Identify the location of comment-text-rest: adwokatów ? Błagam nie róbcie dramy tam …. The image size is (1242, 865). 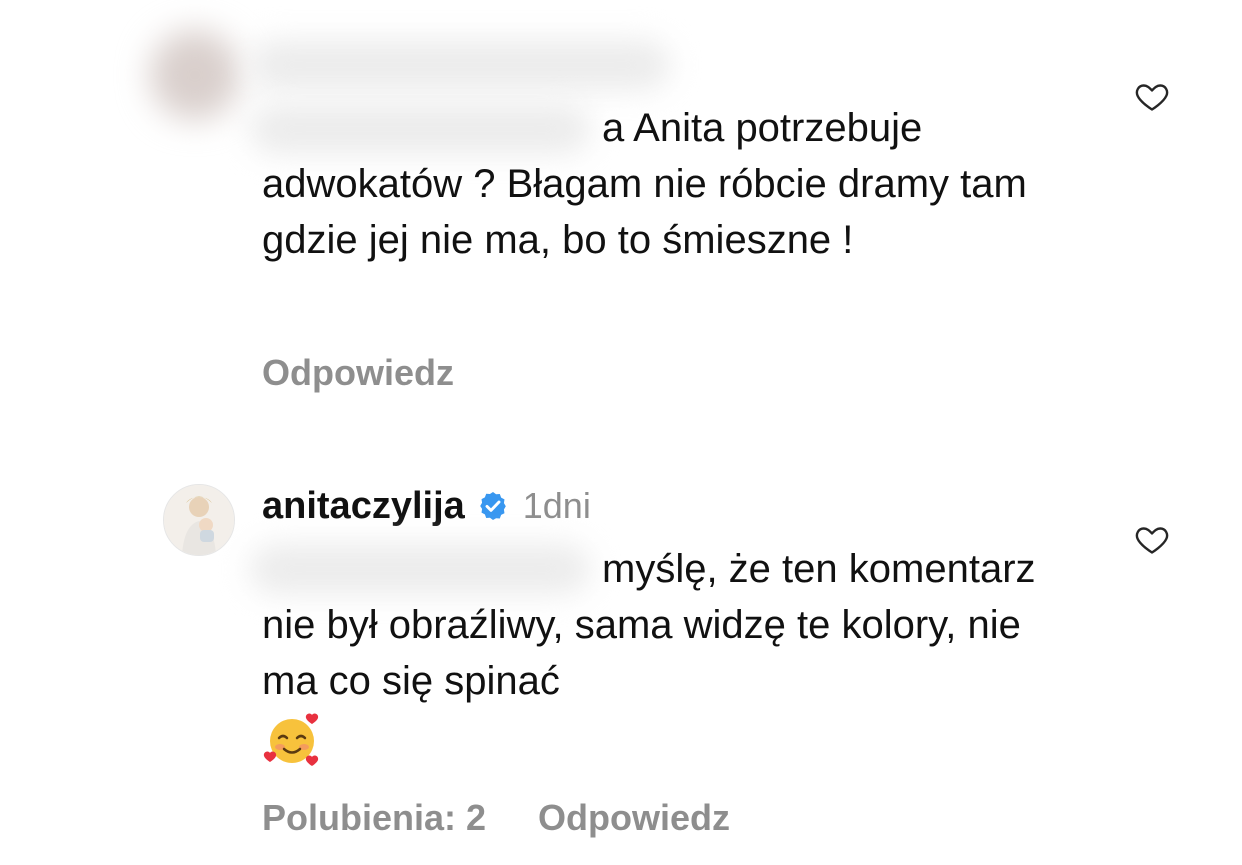
(644, 212).